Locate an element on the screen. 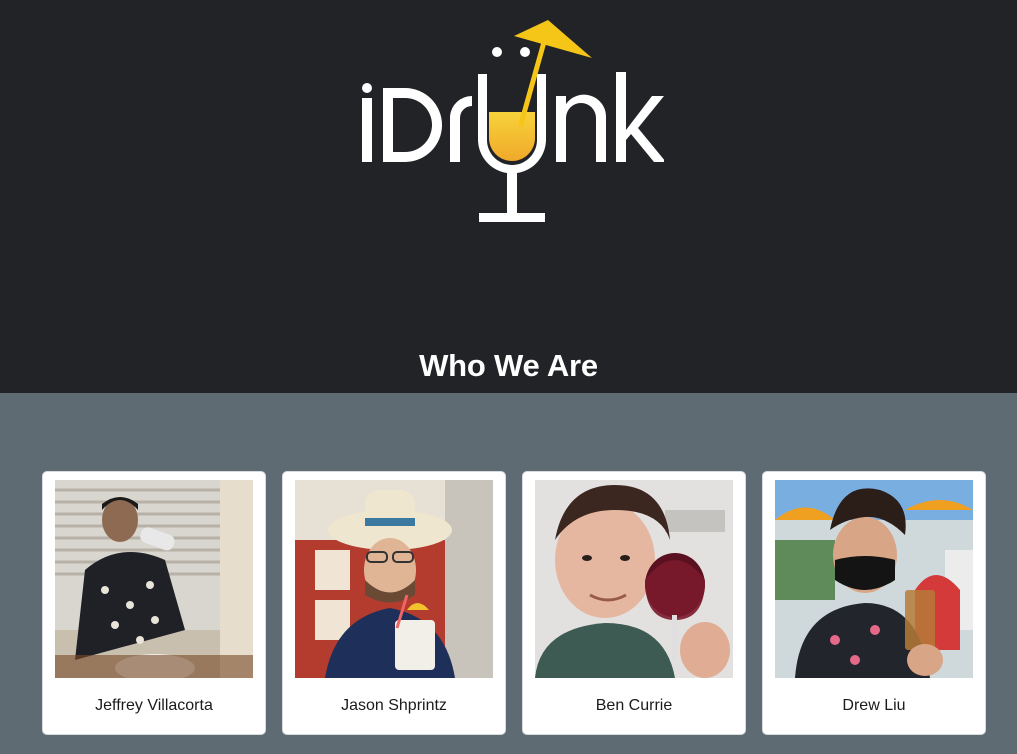  team-member-name: Drew Liu is located at coordinates (874, 705).